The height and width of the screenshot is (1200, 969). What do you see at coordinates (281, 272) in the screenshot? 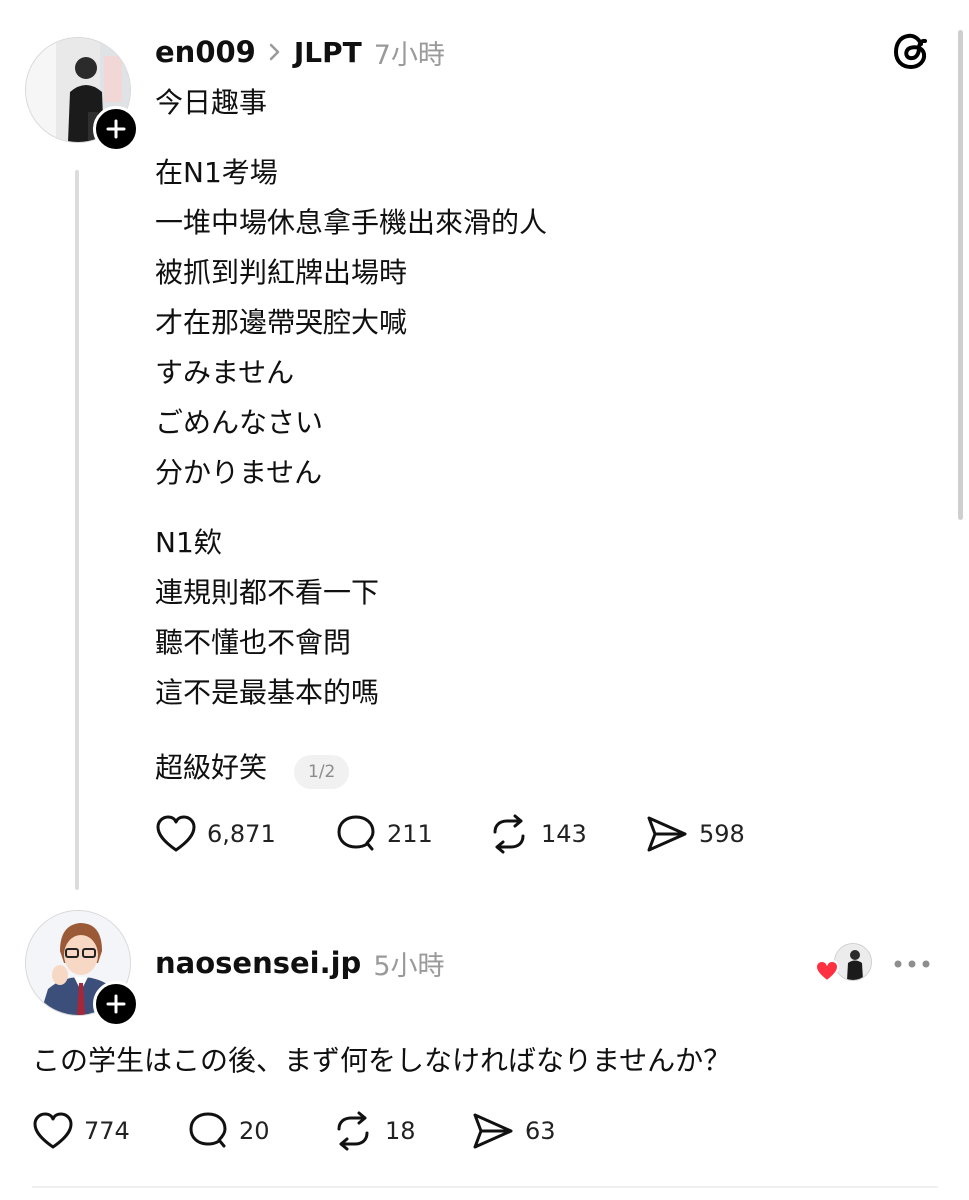
I see `post-line: 被抓到判紅牌出場時` at bounding box center [281, 272].